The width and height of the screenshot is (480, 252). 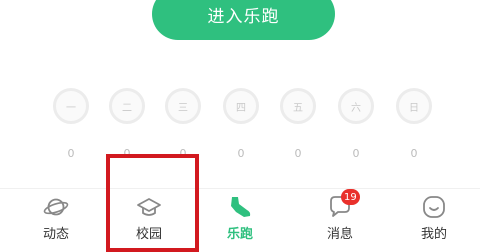 I want to click on smiley-face-icon, so click(x=434, y=207).